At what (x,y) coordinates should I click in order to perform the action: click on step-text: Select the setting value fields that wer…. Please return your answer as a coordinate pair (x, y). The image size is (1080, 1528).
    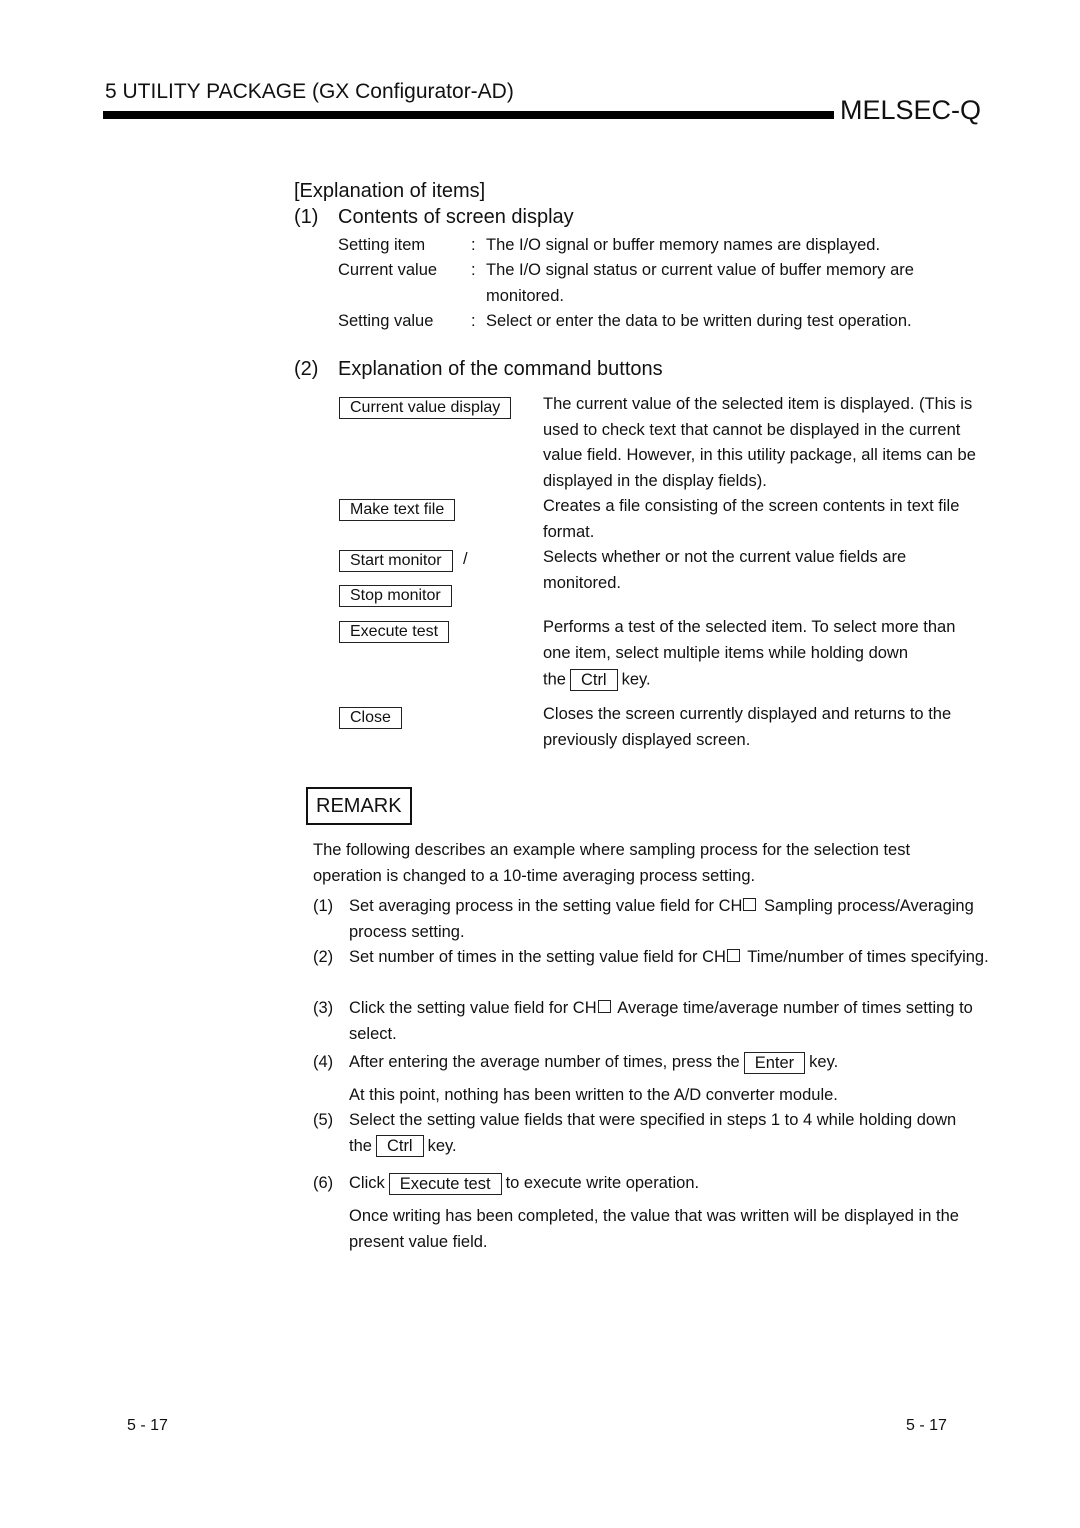
    Looking at the image, I should click on (659, 1133).